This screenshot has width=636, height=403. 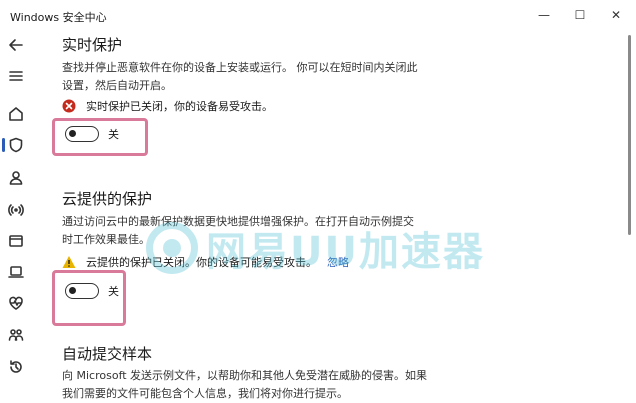 I want to click on close-button: ✕, so click(x=616, y=15).